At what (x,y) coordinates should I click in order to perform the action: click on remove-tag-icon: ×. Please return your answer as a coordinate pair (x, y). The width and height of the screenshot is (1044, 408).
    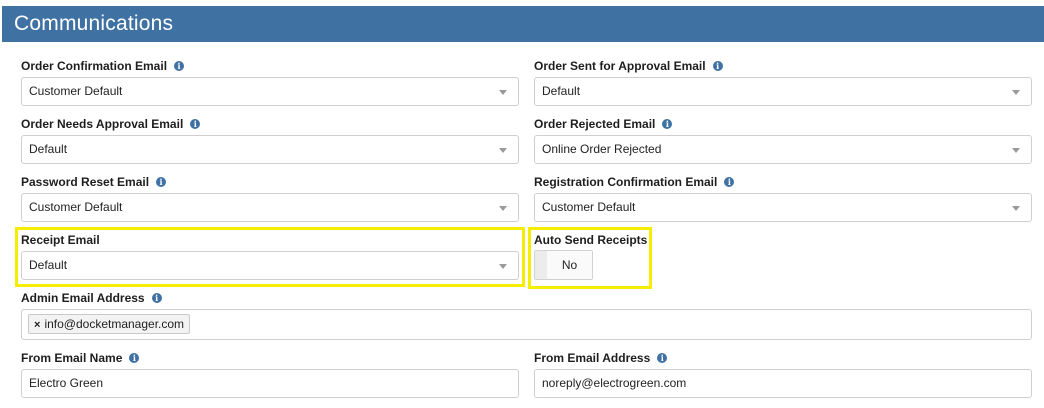
    Looking at the image, I should click on (37, 325).